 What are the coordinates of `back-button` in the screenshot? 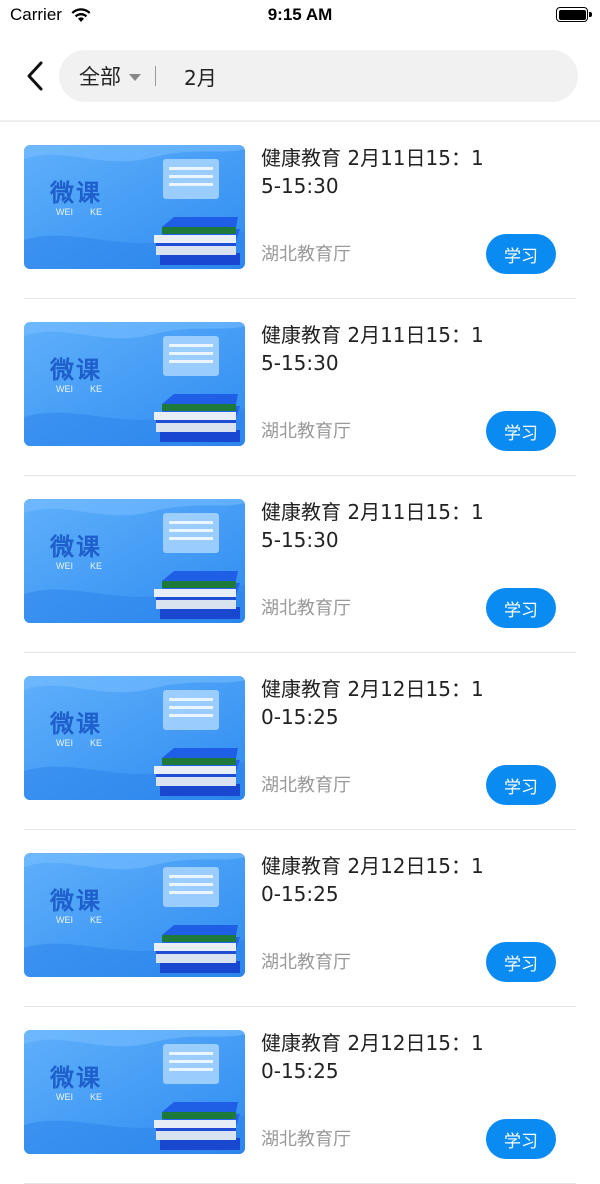 It's located at (35, 76).